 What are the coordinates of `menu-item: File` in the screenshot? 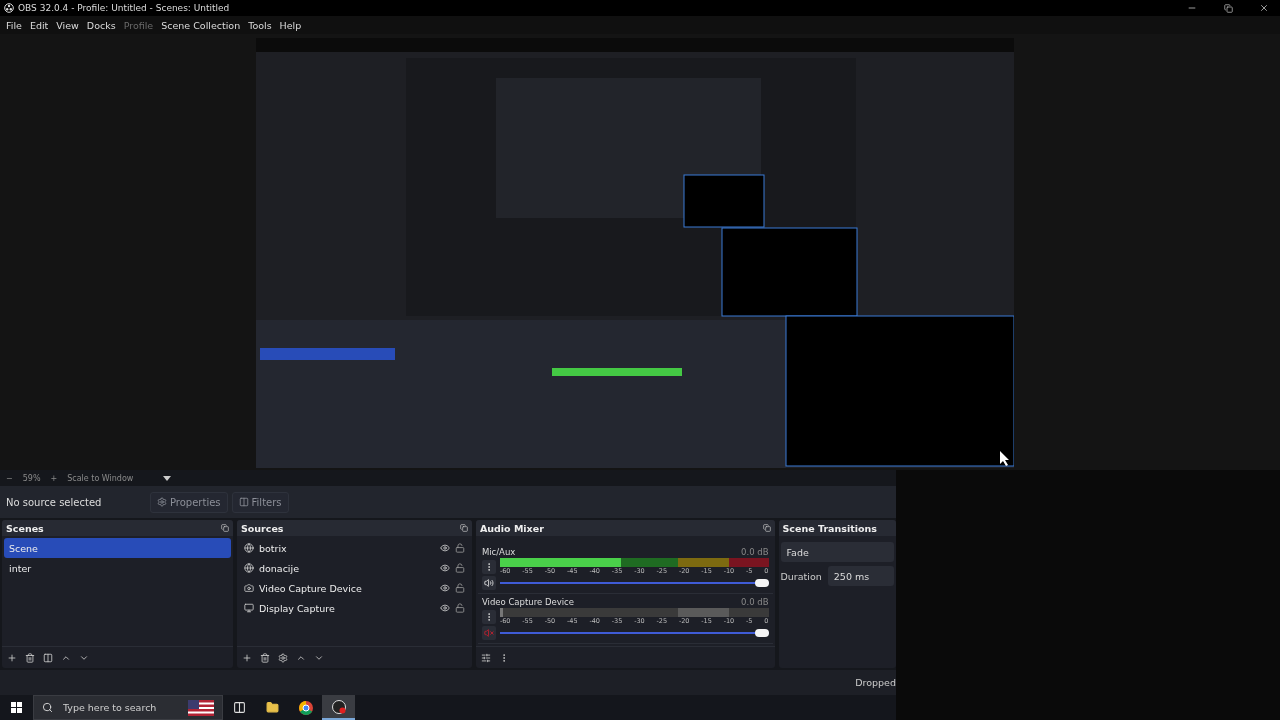 It's located at (14, 25).